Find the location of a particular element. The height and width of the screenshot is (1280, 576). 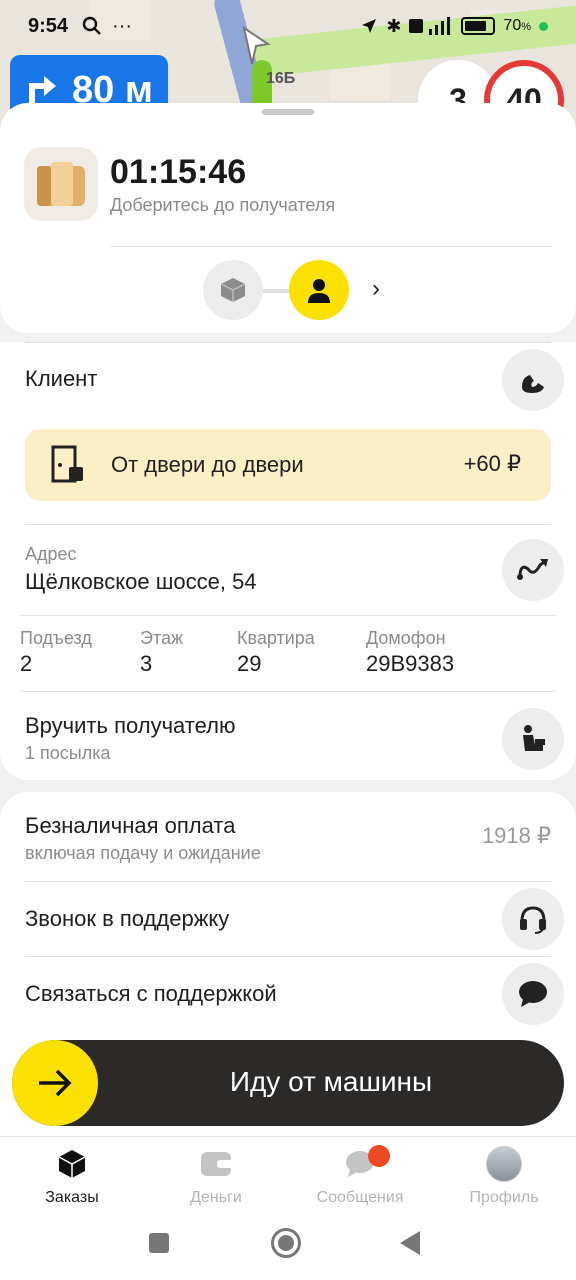

payment-subtitle: включая подачу и ожидание is located at coordinates (143, 853).